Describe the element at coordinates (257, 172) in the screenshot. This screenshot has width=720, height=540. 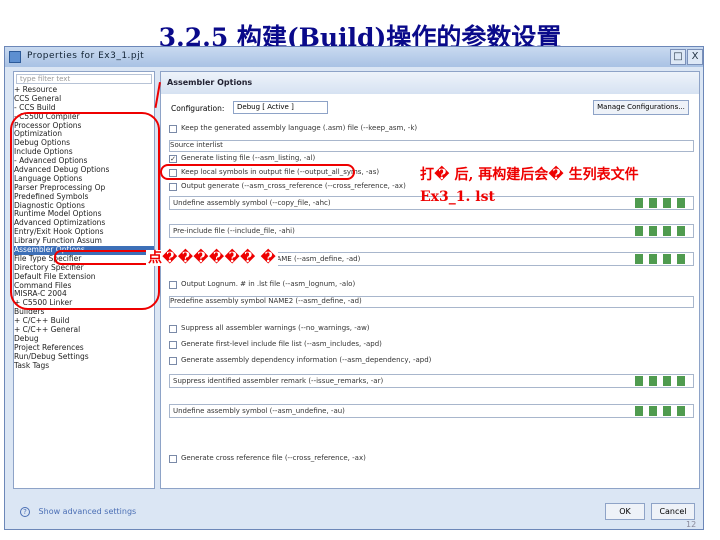
I see `annotation-oval-listing` at that location.